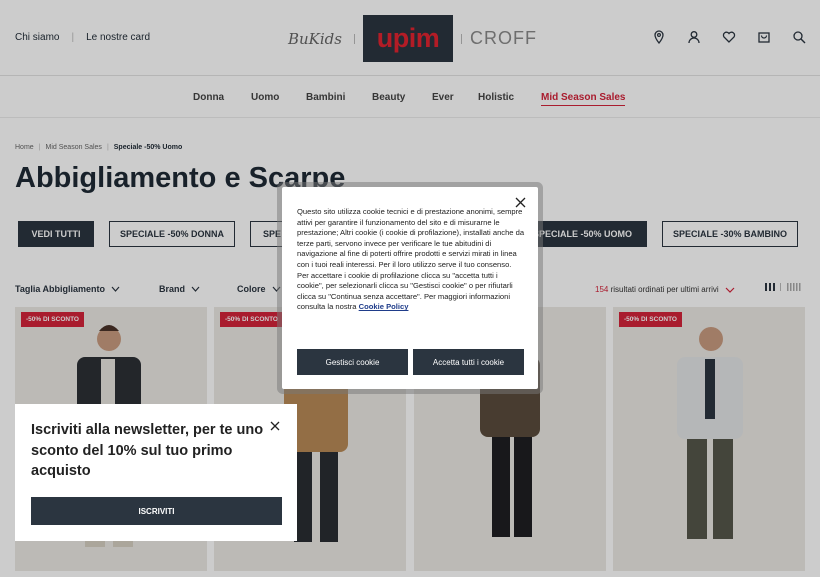 This screenshot has height=577, width=820. I want to click on cookie-policy-link: Cookie Policy, so click(384, 306).